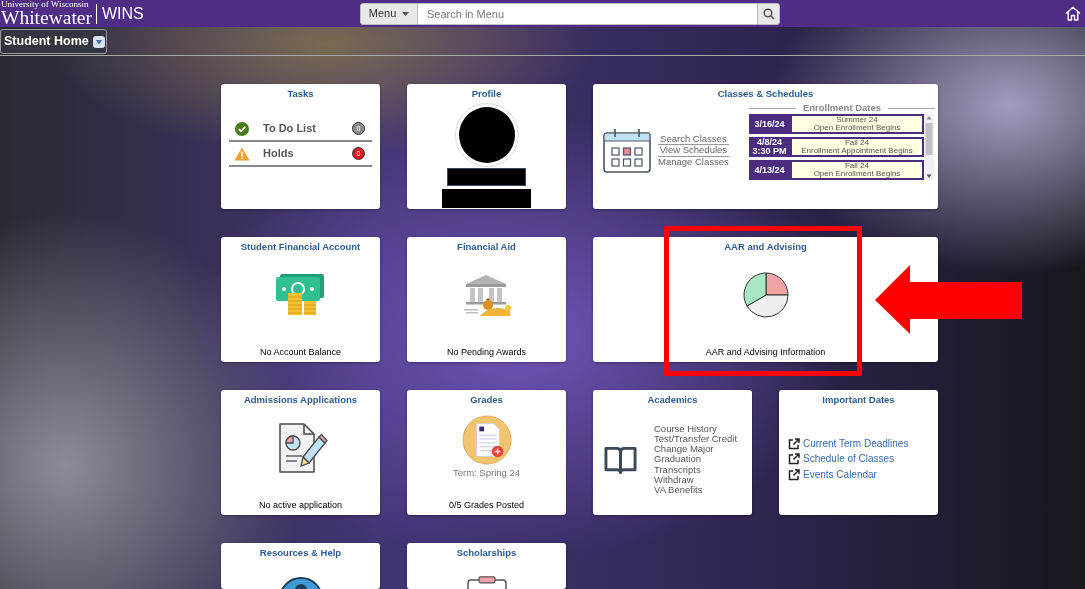 This screenshot has height=589, width=1085. I want to click on academics-link: VA Benefits, so click(678, 490).